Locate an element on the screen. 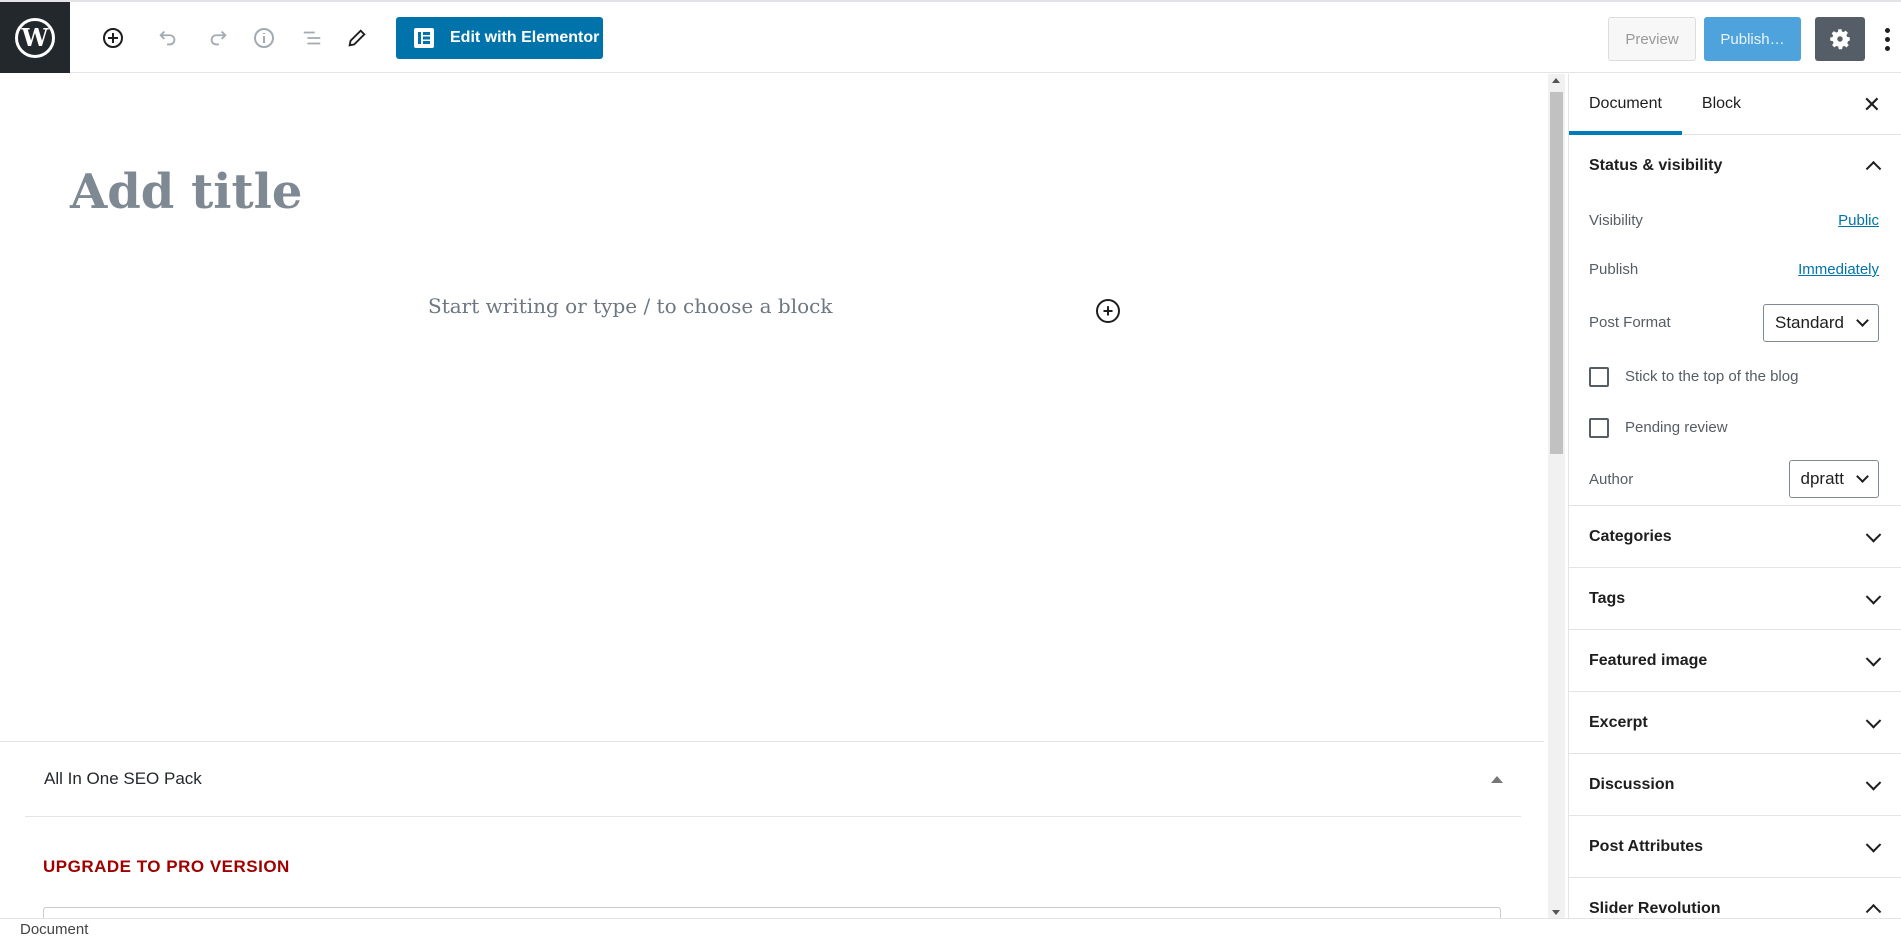  post-format-label: Post Format is located at coordinates (1630, 322).